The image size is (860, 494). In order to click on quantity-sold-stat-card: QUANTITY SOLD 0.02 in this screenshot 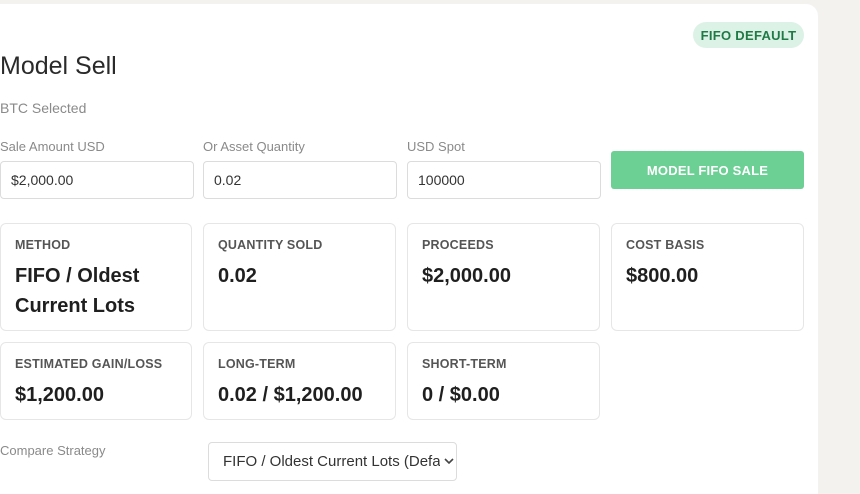, I will do `click(299, 277)`.